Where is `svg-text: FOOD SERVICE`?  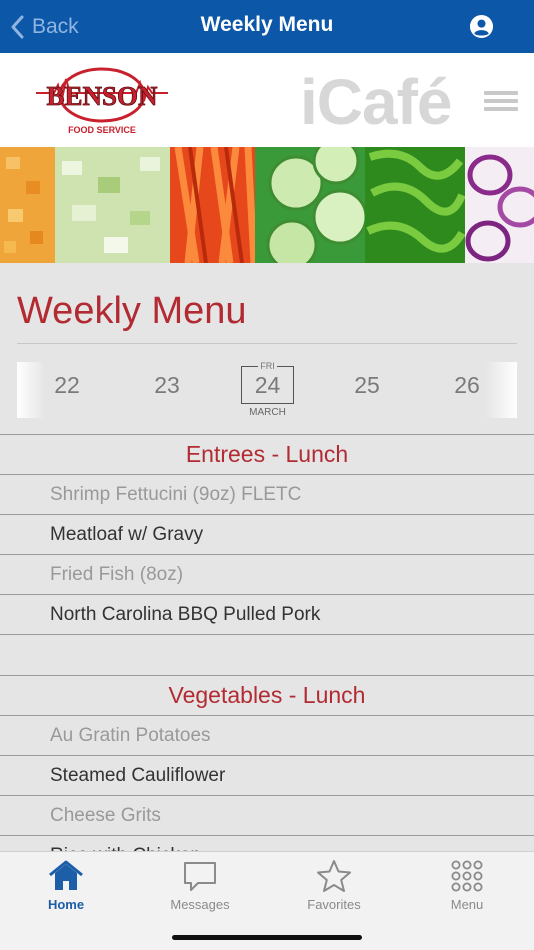
svg-text: FOOD SERVICE is located at coordinates (102, 130).